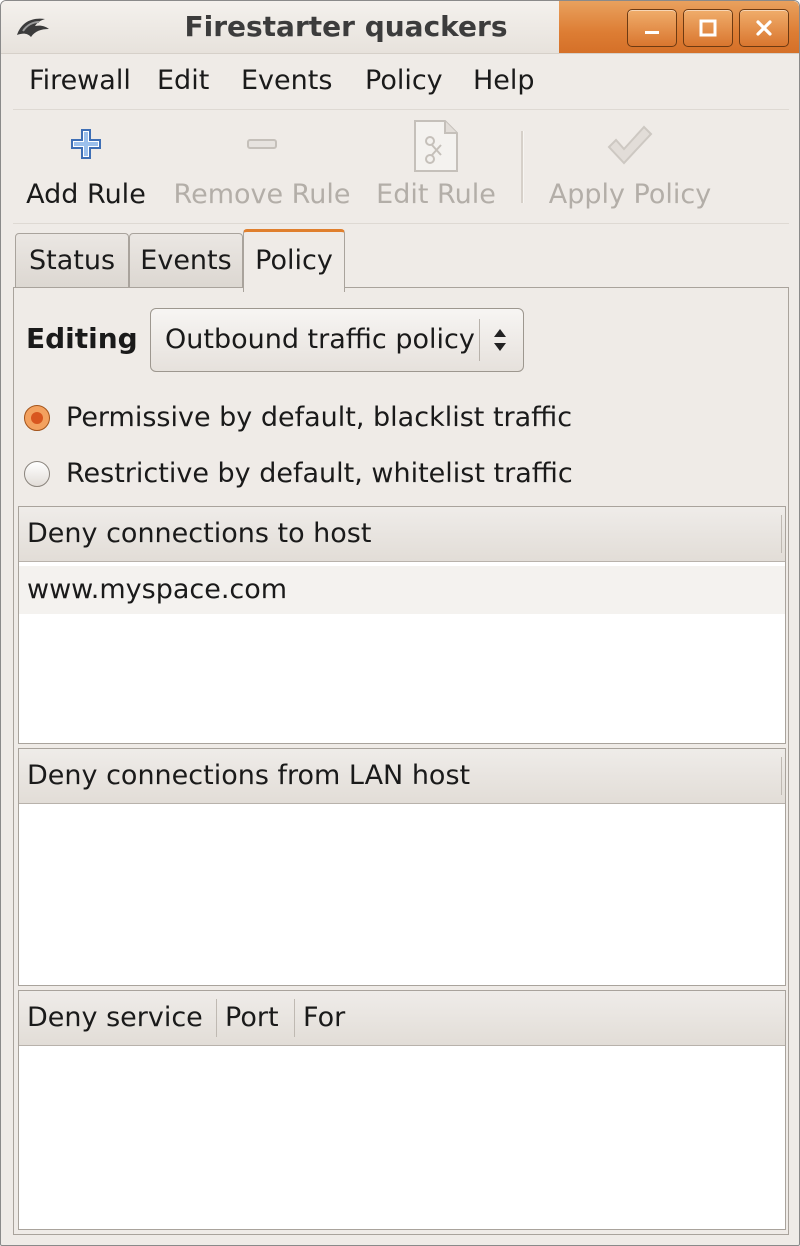  I want to click on menu-policy: Policy, so click(404, 81).